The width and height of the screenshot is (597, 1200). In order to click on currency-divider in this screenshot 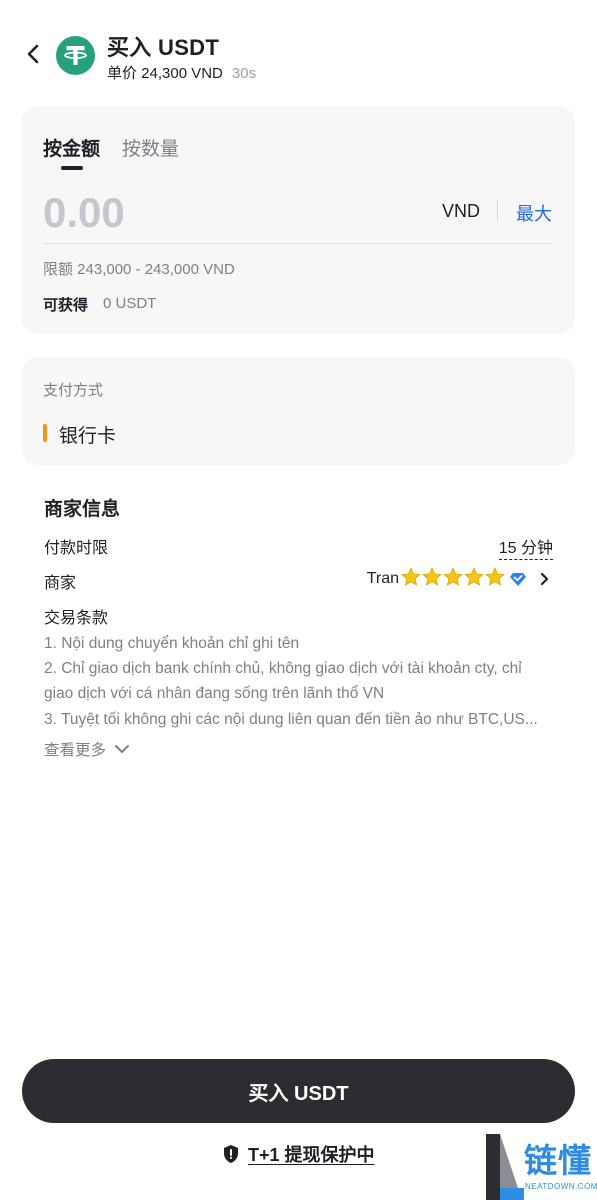, I will do `click(497, 210)`.